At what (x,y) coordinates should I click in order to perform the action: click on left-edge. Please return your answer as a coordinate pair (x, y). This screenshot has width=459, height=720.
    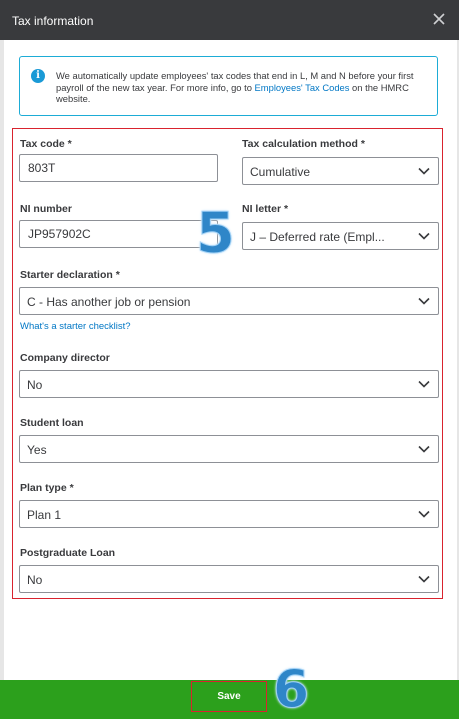
    Looking at the image, I should click on (2, 360).